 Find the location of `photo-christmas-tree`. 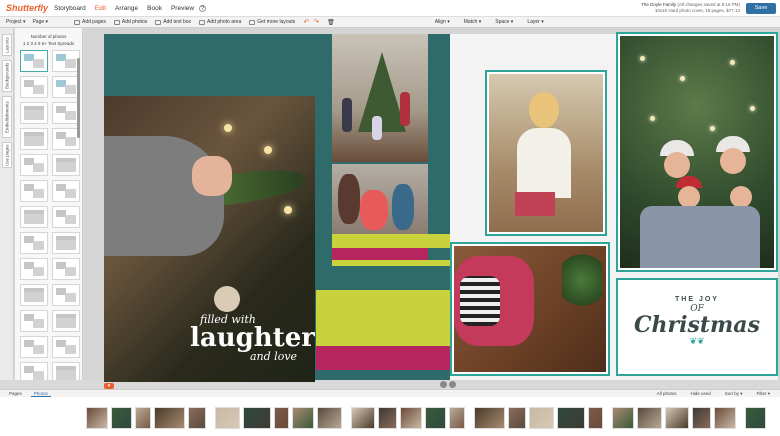

photo-christmas-tree is located at coordinates (380, 98).